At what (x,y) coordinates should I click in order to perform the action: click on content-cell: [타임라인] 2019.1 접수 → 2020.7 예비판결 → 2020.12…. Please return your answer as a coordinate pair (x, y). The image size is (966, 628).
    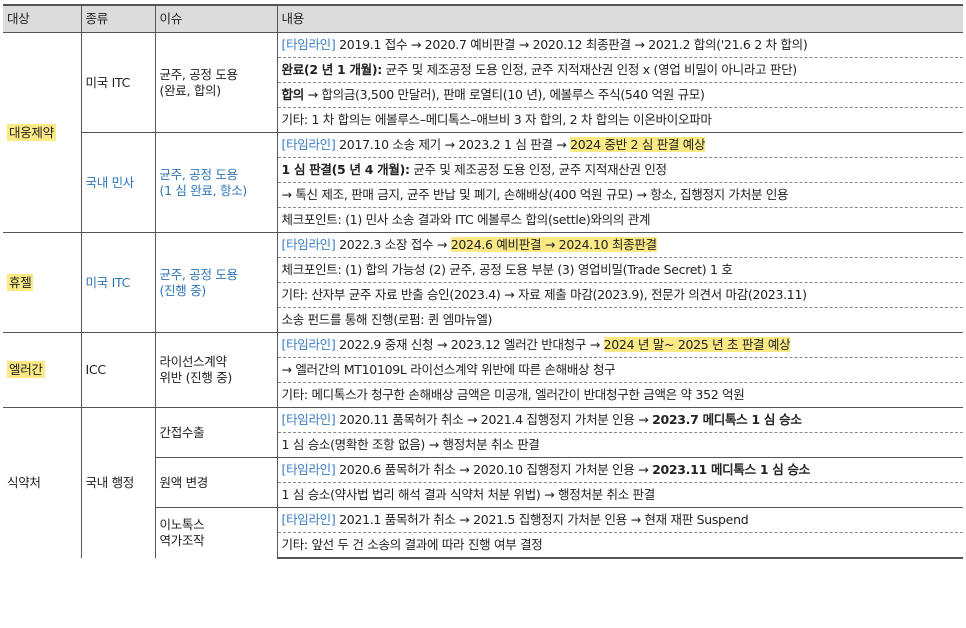
    Looking at the image, I should click on (620, 45).